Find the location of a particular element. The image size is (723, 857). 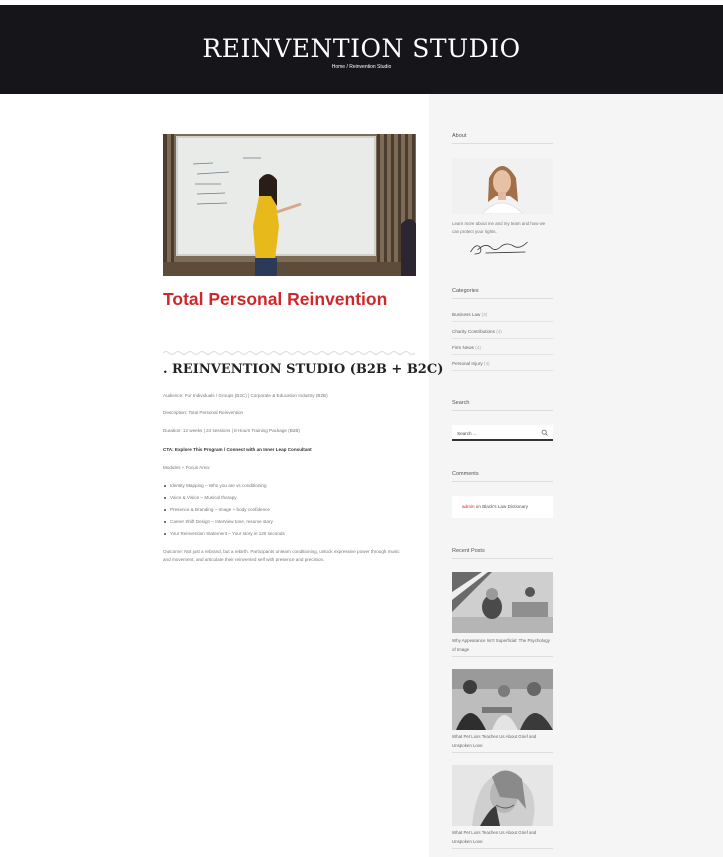

site-title: REINVENTION STUDIO is located at coordinates (361, 48).